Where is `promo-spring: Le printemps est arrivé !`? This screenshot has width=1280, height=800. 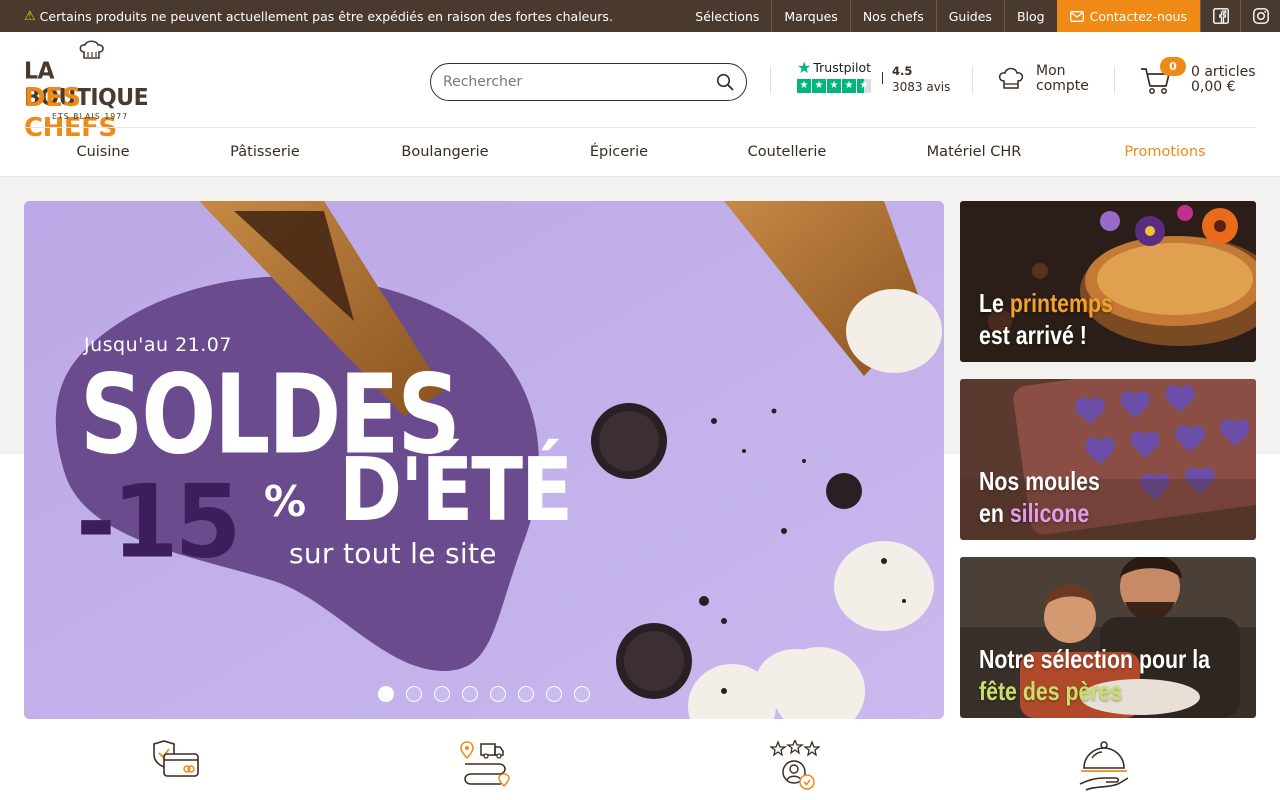 promo-spring: Le printemps est arrivé ! is located at coordinates (1108, 281).